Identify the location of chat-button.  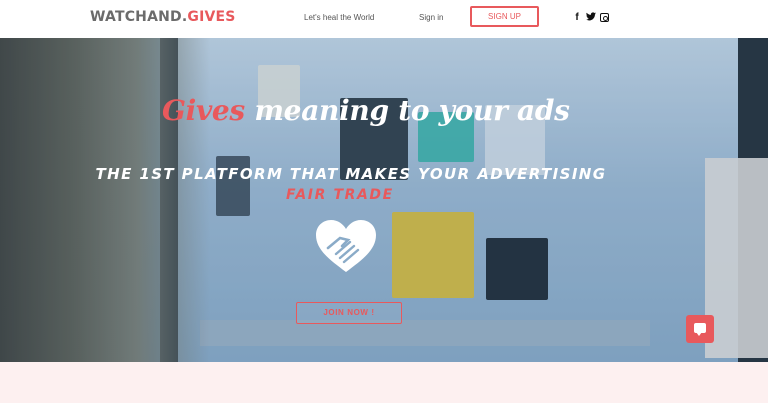
(700, 329).